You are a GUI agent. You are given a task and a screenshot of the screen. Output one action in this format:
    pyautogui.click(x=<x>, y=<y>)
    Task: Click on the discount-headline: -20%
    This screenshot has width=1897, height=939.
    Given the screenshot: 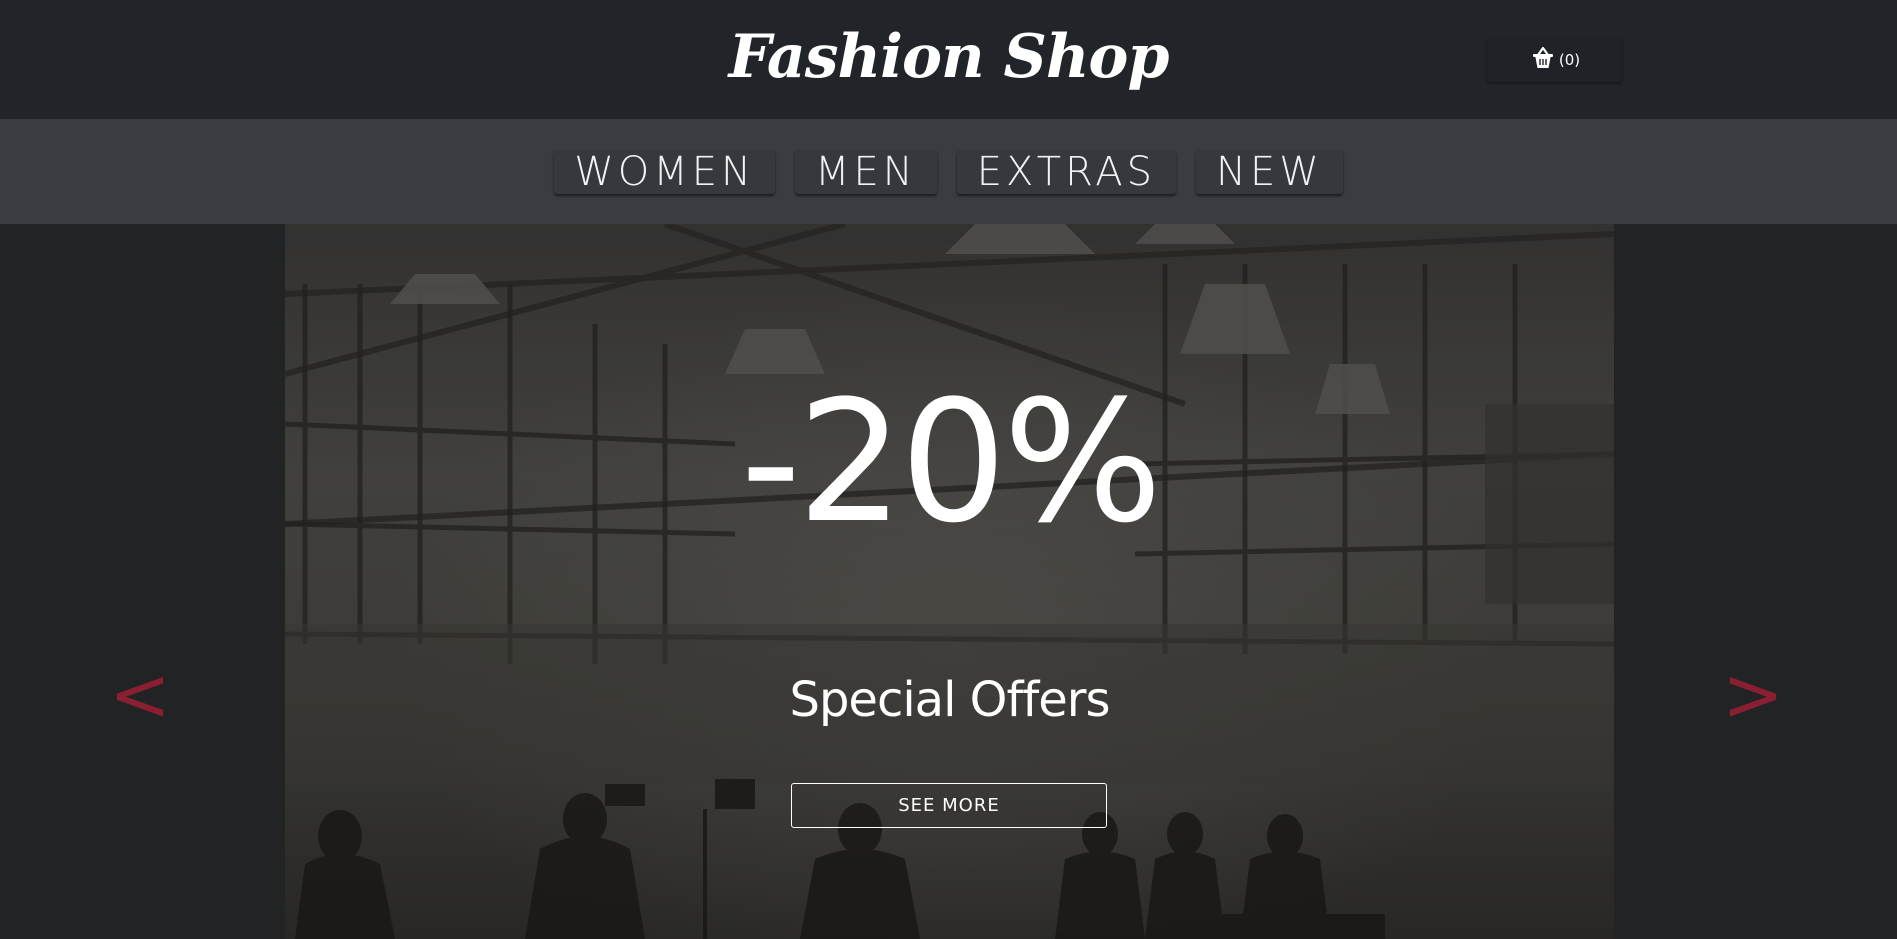 What is the action you would take?
    pyautogui.click(x=951, y=462)
    